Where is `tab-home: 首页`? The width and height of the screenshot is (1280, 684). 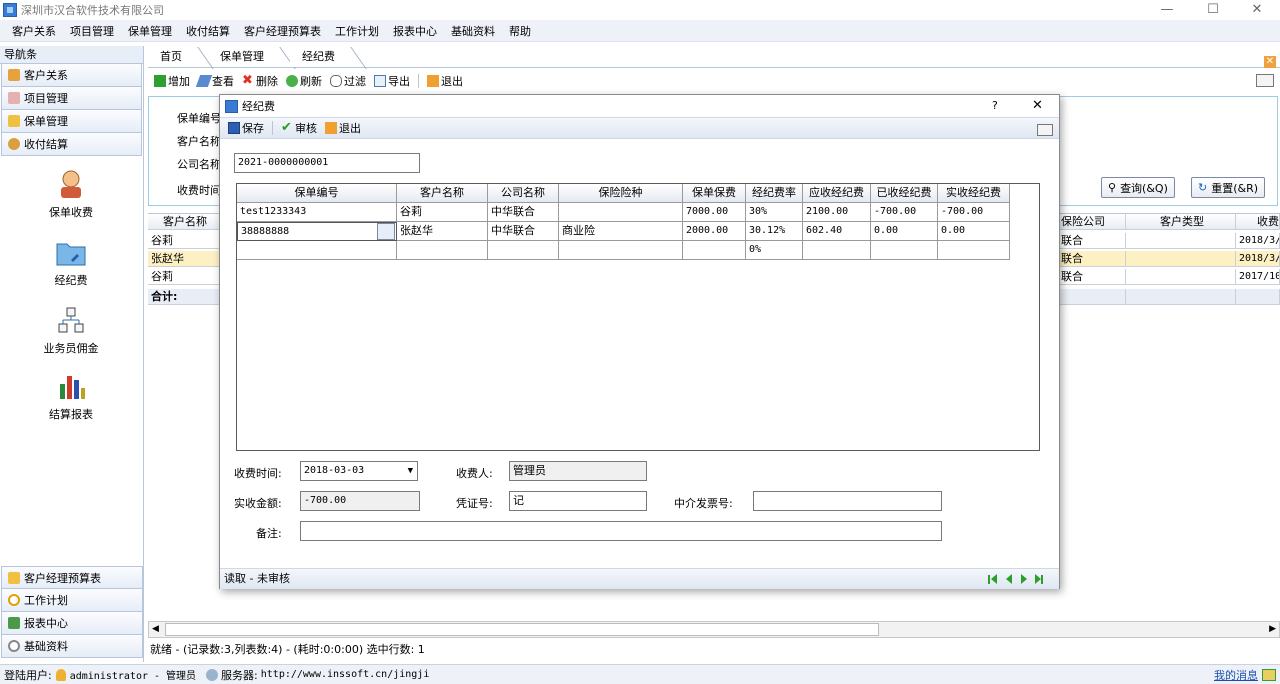
tab-home: 首页 is located at coordinates (181, 58).